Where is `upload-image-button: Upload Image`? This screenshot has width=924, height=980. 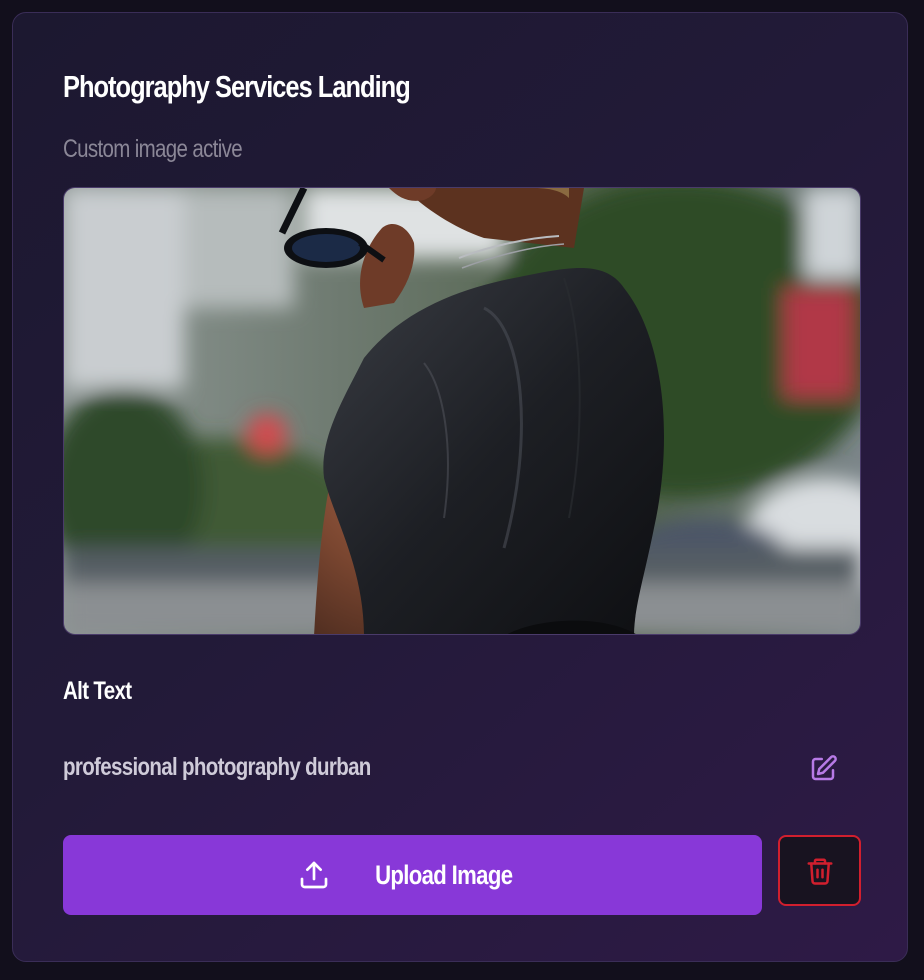
upload-image-button: Upload Image is located at coordinates (412, 875).